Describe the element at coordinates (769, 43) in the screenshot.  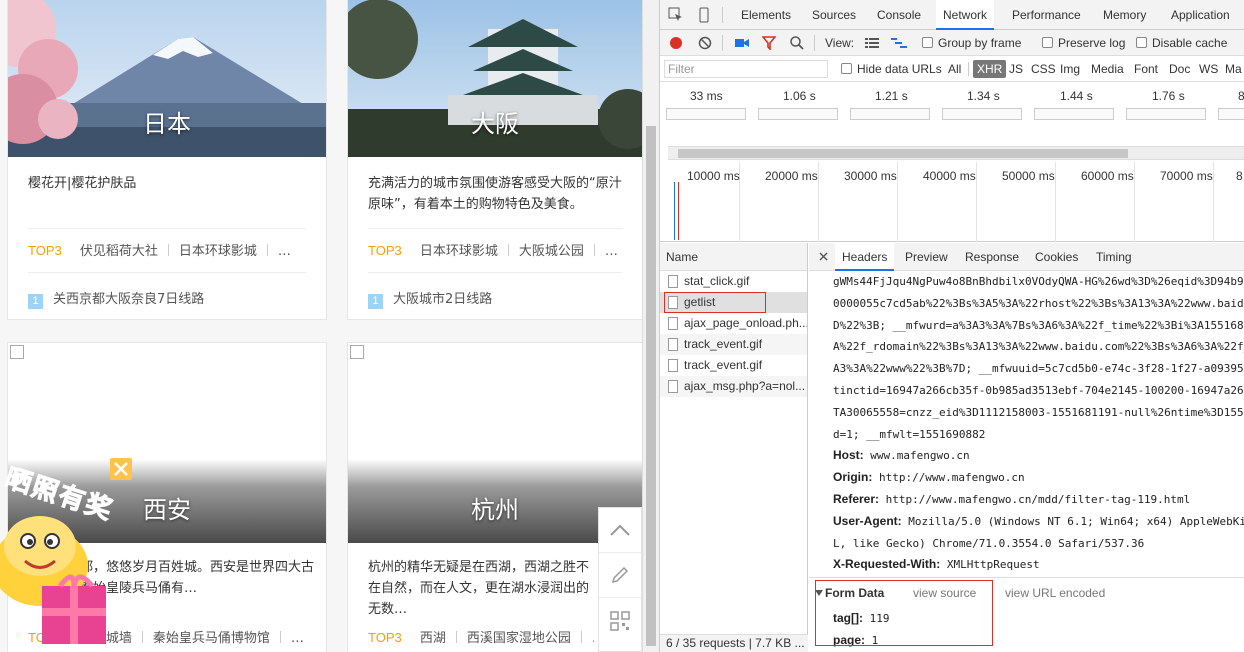
I see `filter-toggle-button` at that location.